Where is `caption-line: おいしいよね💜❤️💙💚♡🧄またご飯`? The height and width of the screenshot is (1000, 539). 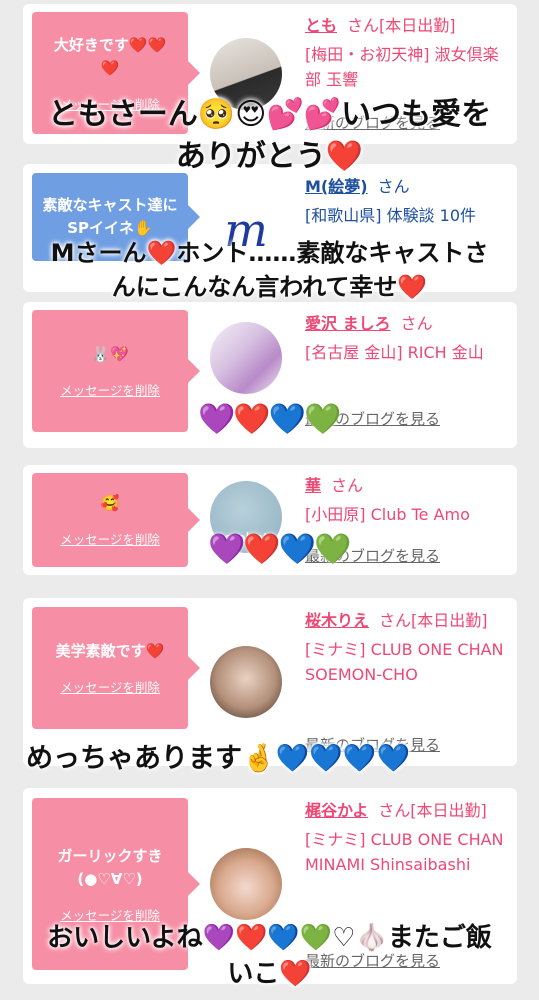
caption-line: おいしいよね💜❤️💙💚♡🧄またご飯 is located at coordinates (269, 938).